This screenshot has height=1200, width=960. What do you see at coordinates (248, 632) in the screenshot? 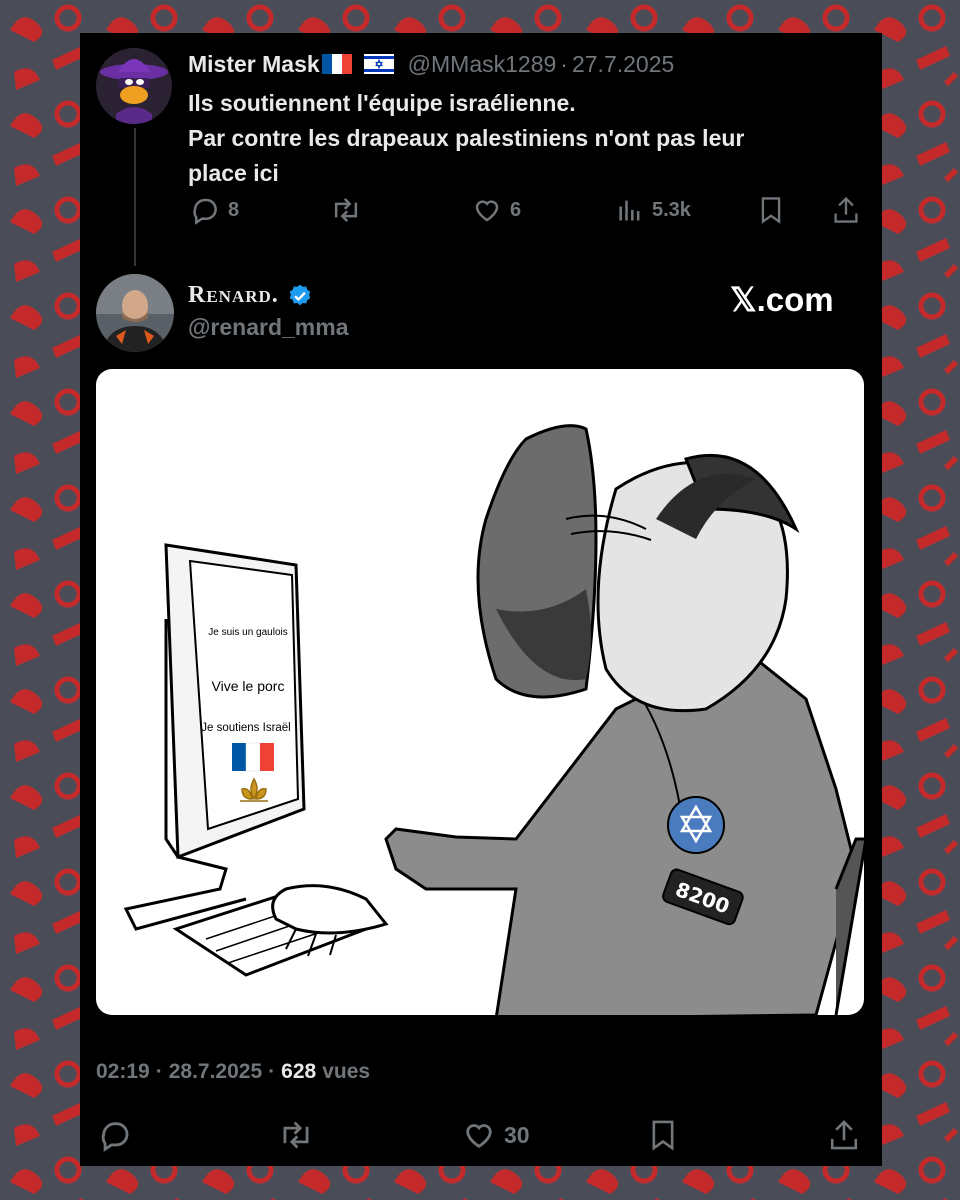
I see `monitor-line-1: Je suis un gaulois` at bounding box center [248, 632].